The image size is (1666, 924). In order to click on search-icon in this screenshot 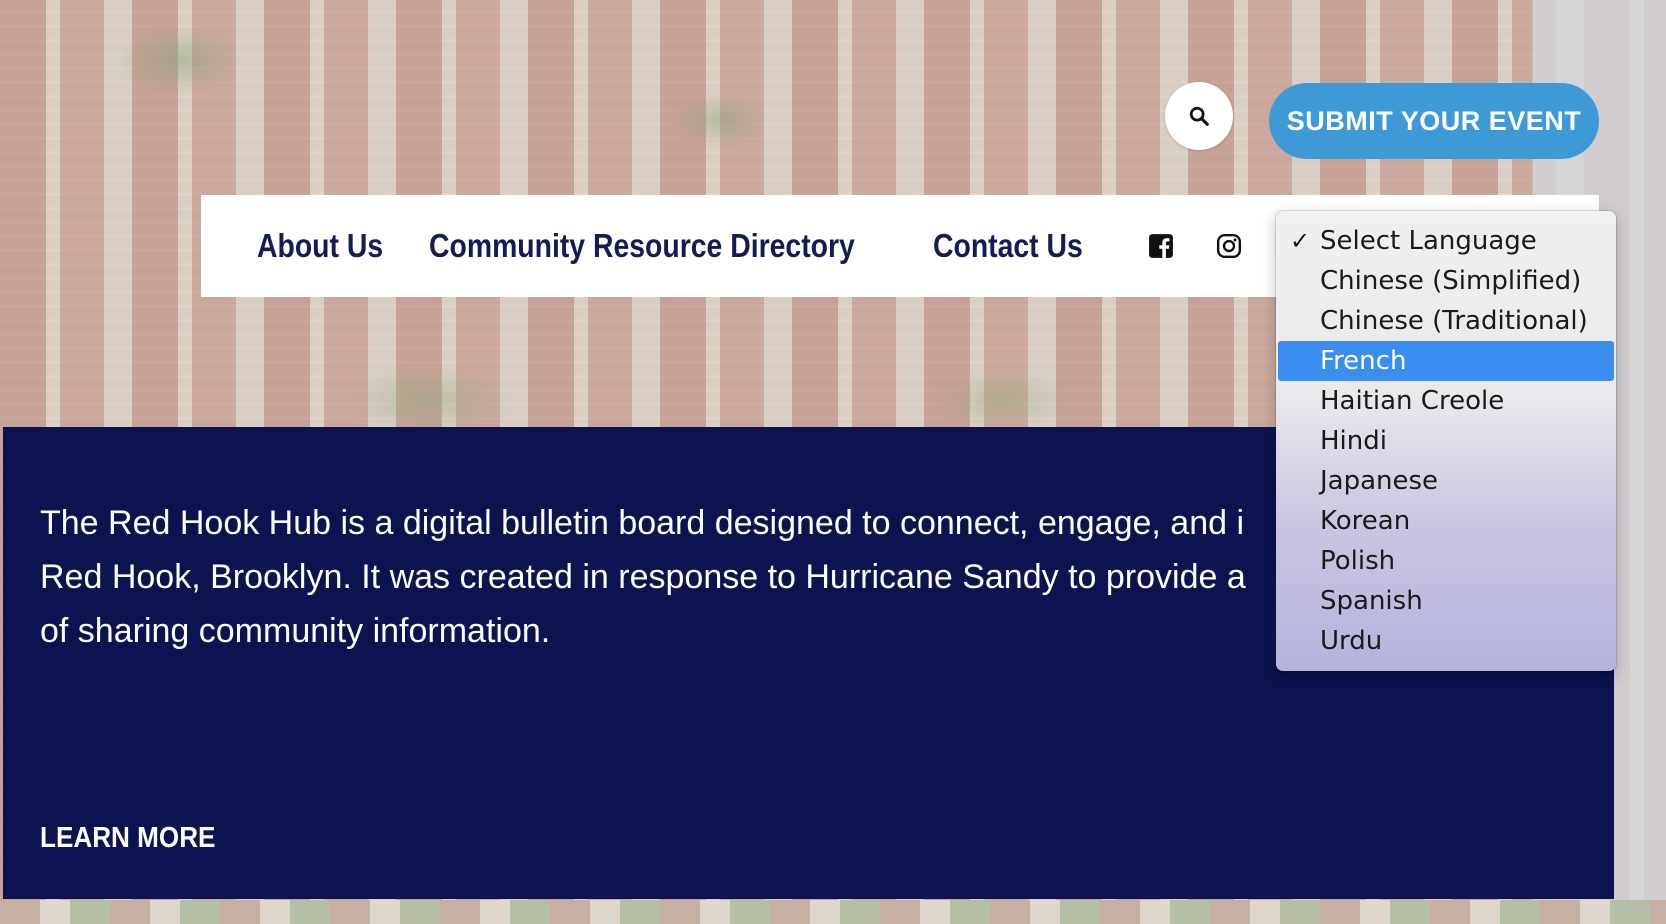, I will do `click(1199, 116)`.